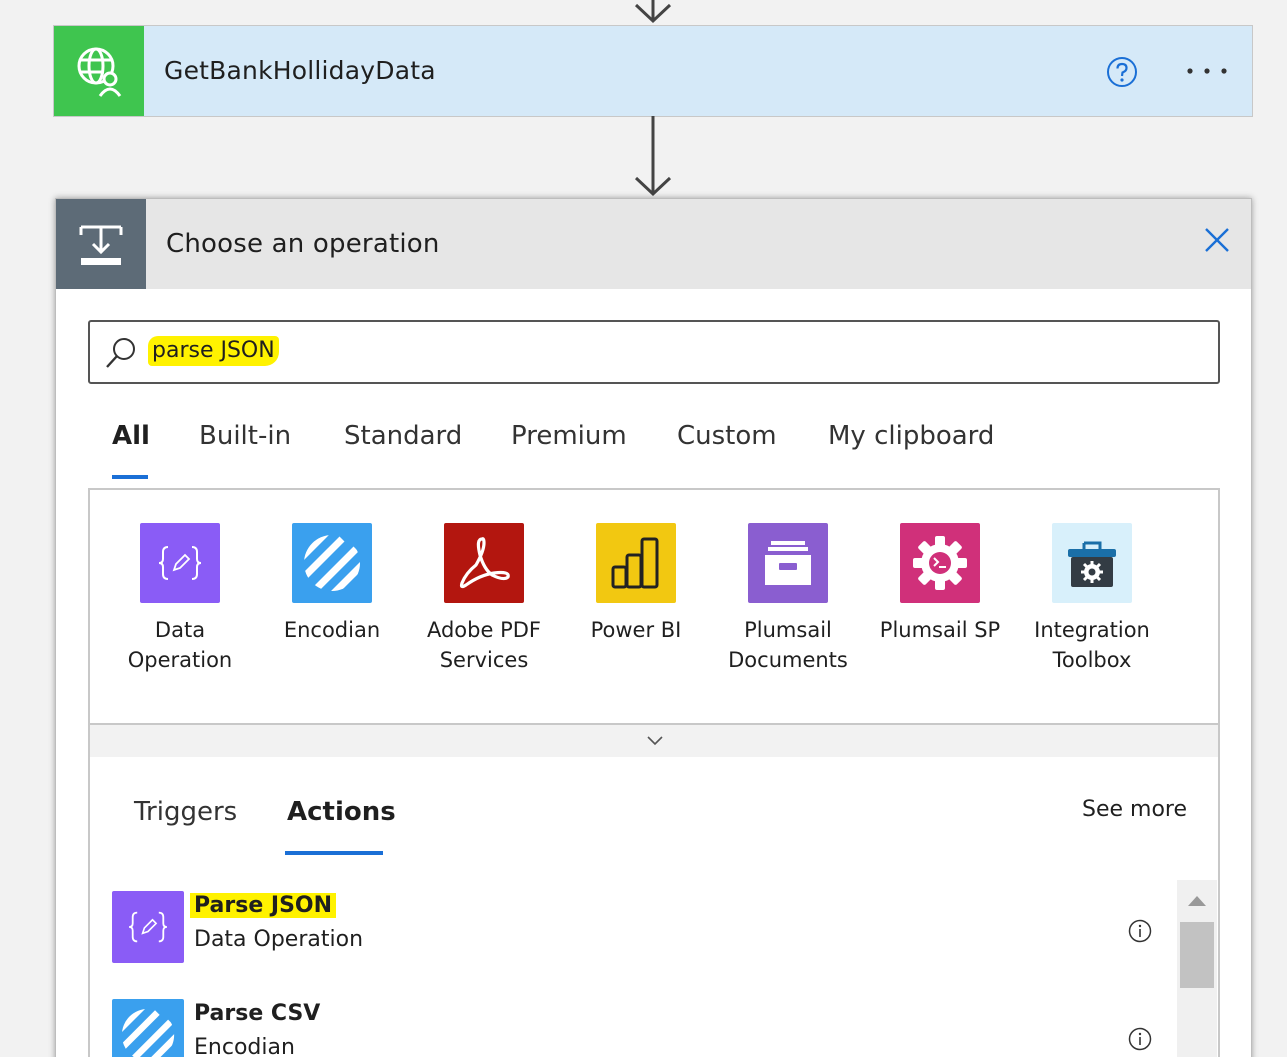  I want to click on connector-label: Integration, so click(1092, 630).